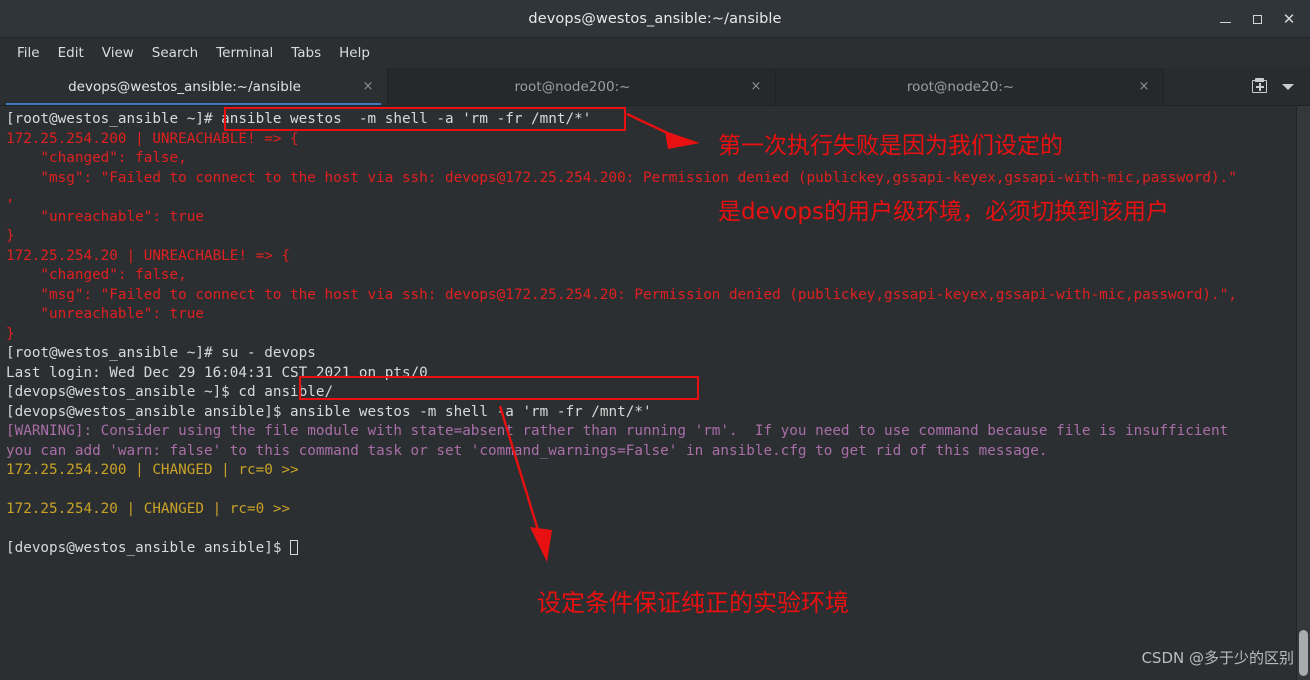 Image resolution: width=1310 pixels, height=680 pixels. I want to click on menu-item-tabs: Tabs, so click(306, 53).